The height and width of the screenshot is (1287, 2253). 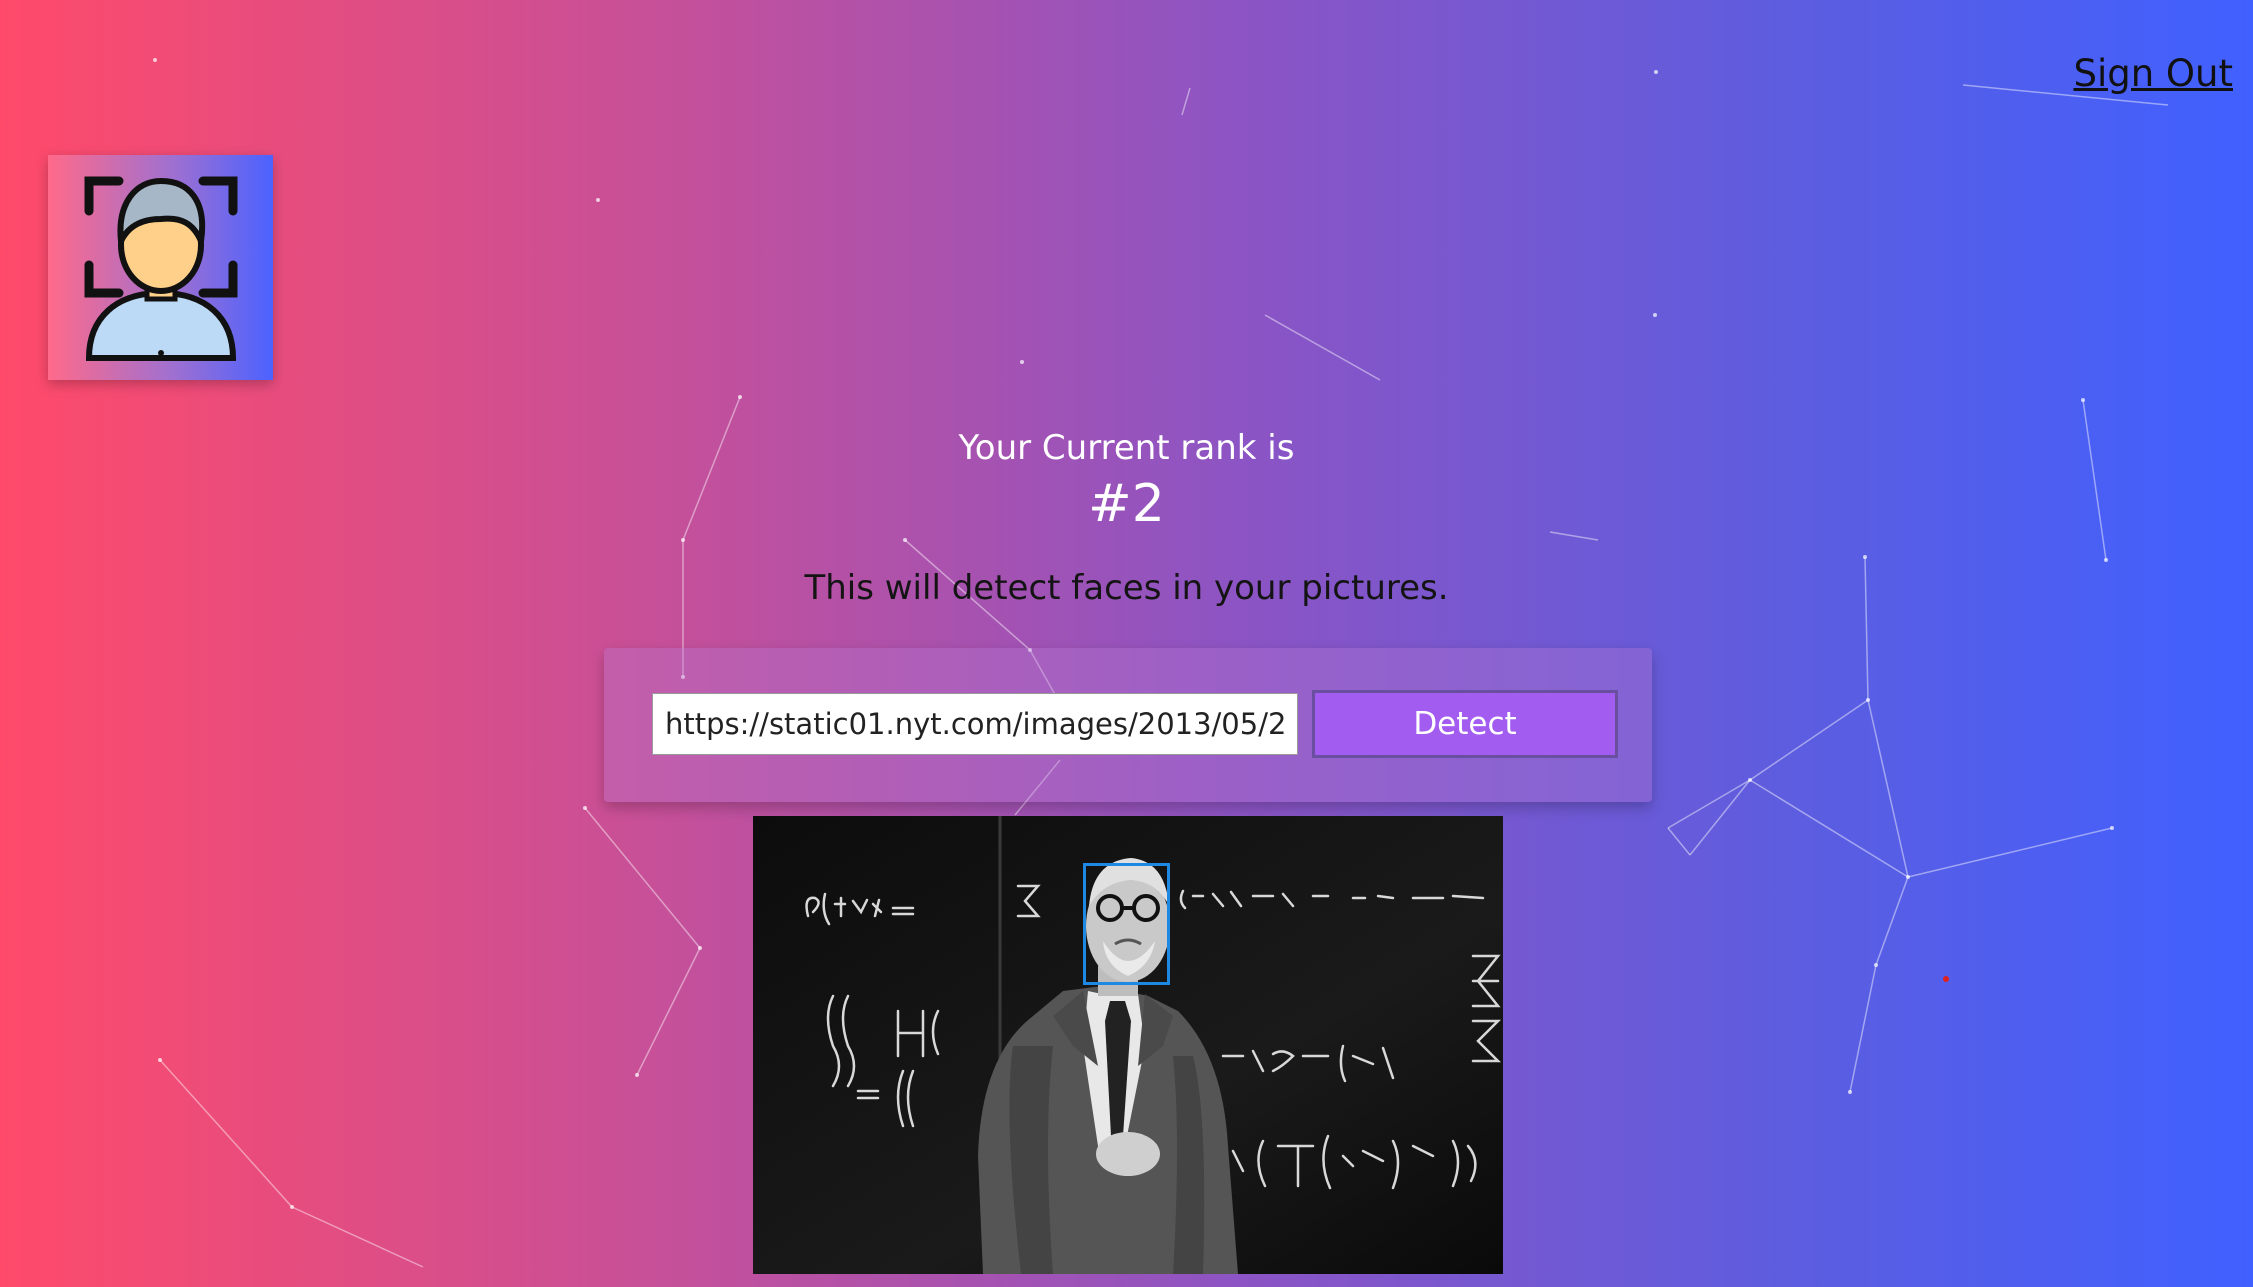 I want to click on detect-button: Detect, so click(x=1465, y=724).